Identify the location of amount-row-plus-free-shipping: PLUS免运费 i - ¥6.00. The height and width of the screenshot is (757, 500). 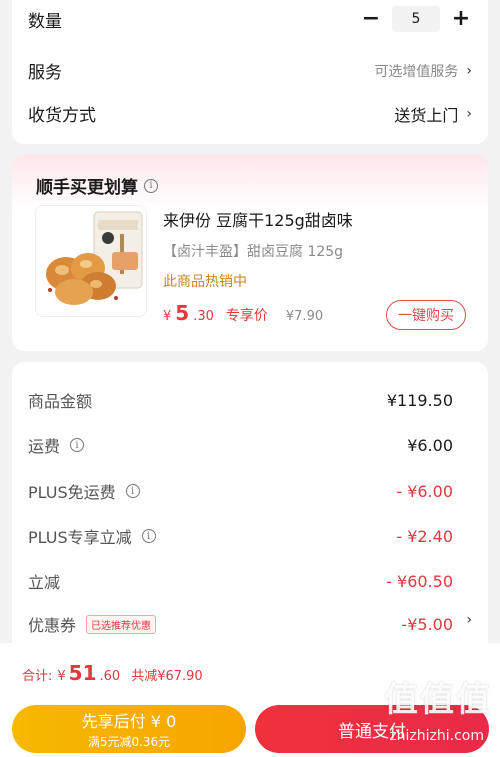
(240, 491).